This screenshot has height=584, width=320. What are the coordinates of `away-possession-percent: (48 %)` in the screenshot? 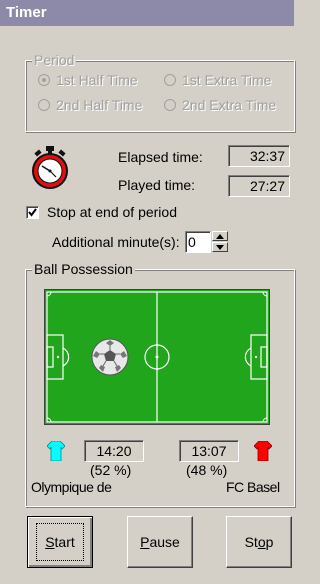 It's located at (207, 470).